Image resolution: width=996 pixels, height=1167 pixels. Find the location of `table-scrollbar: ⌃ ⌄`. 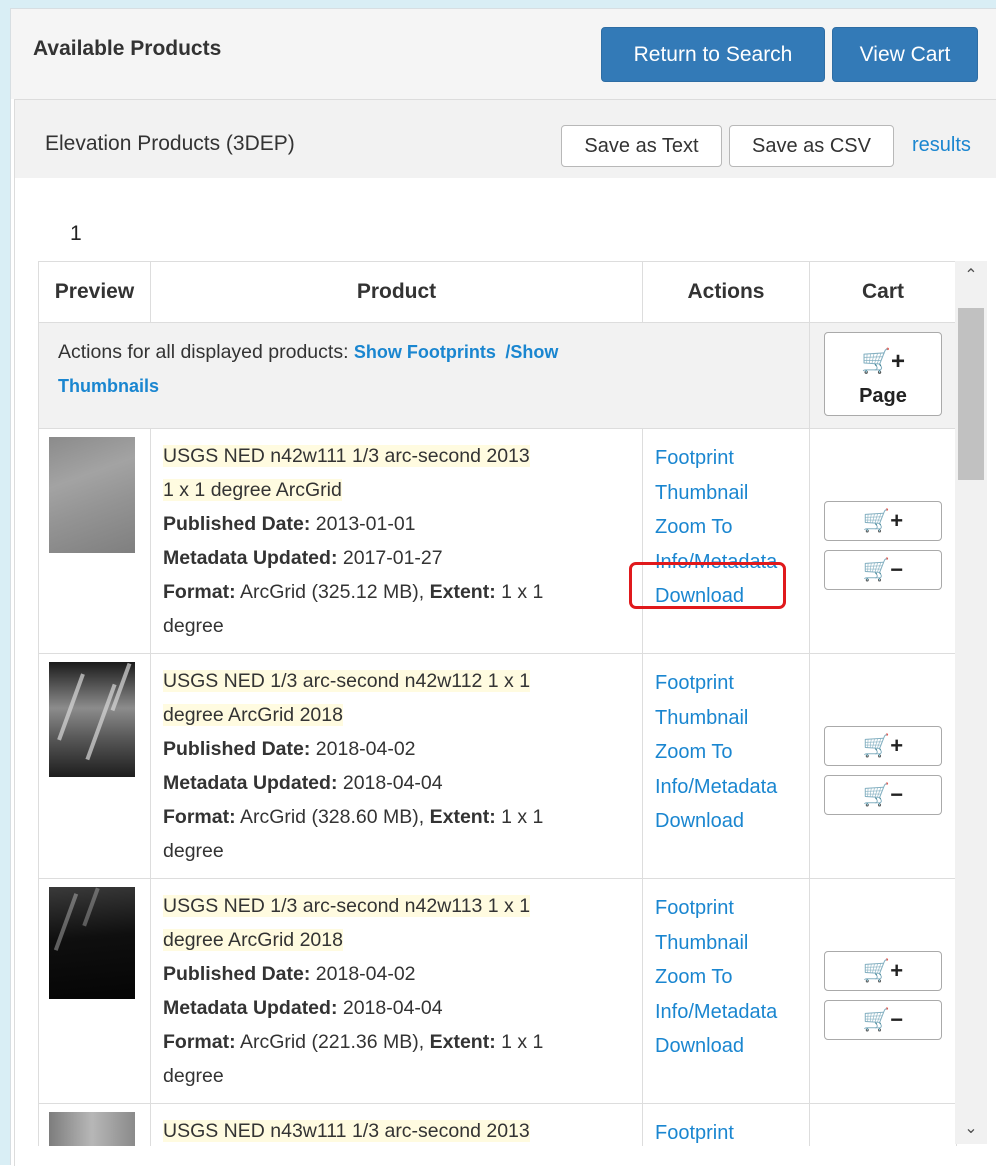

table-scrollbar: ⌃ ⌄ is located at coordinates (971, 702).